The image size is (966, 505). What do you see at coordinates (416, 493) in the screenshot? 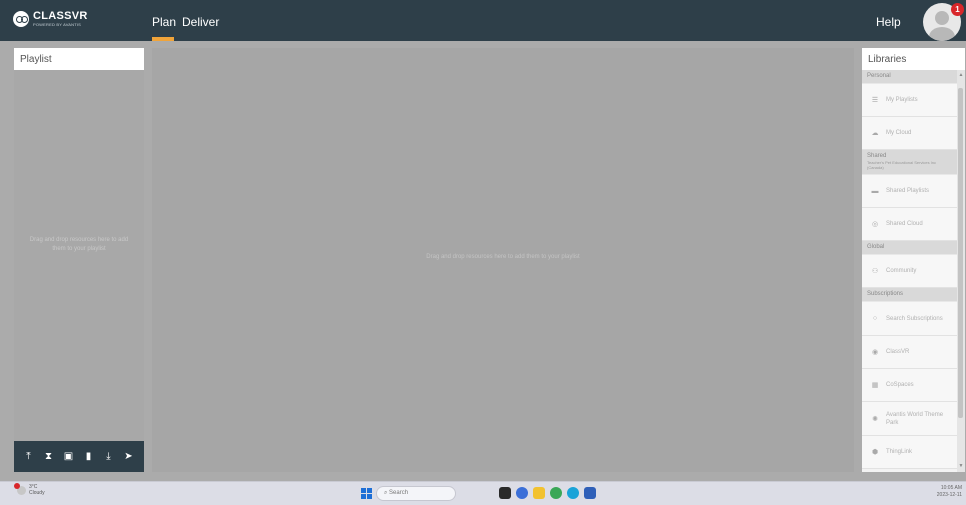
I see `taskbar-search-input: ⌕ Search` at bounding box center [416, 493].